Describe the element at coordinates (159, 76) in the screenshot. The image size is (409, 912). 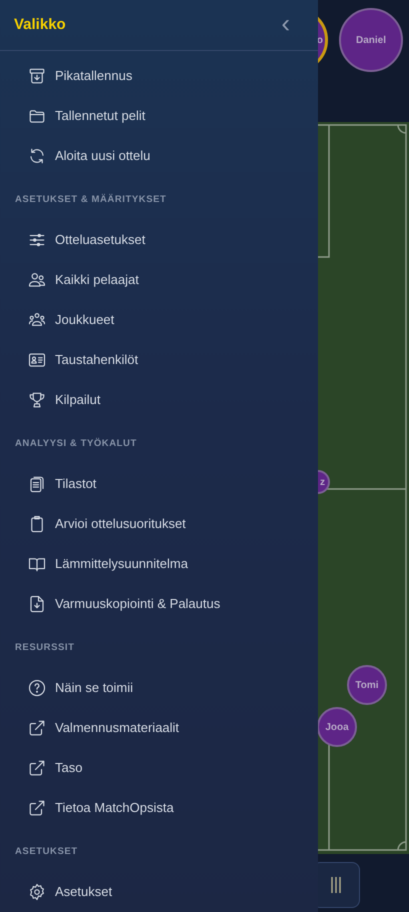
I see `menu-item: Pikatallennus` at that location.